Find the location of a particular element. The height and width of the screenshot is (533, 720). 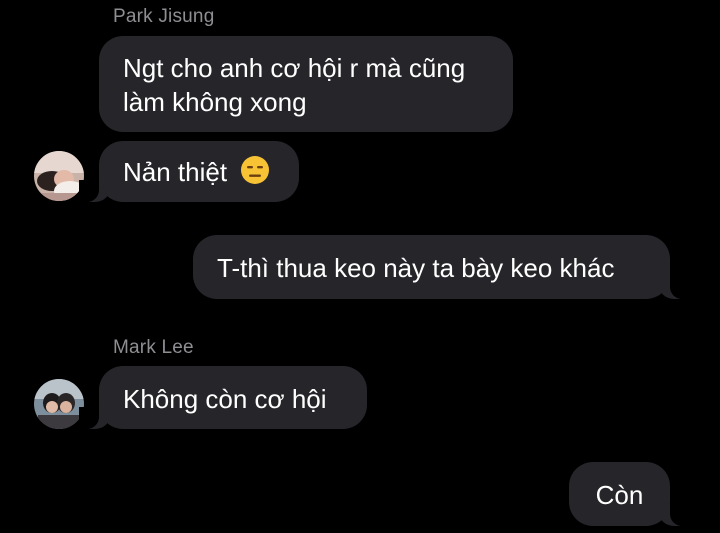

expressionless-face-icon is located at coordinates (255, 170).